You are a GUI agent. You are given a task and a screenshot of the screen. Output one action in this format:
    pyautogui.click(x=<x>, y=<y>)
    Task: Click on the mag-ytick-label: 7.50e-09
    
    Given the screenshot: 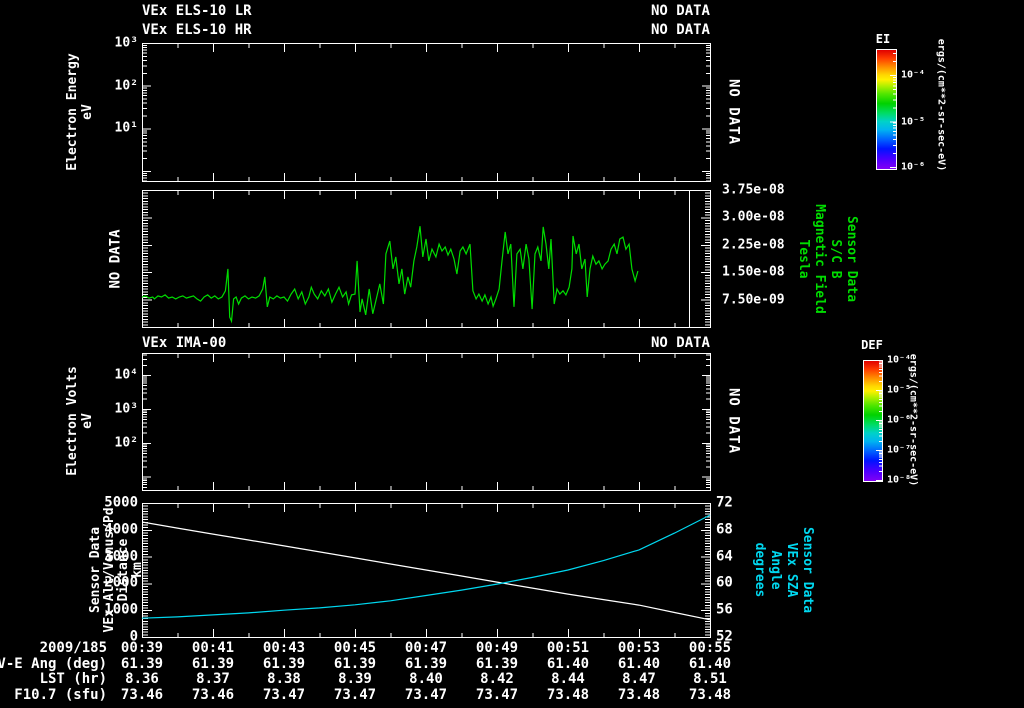 What is the action you would take?
    pyautogui.click(x=753, y=300)
    